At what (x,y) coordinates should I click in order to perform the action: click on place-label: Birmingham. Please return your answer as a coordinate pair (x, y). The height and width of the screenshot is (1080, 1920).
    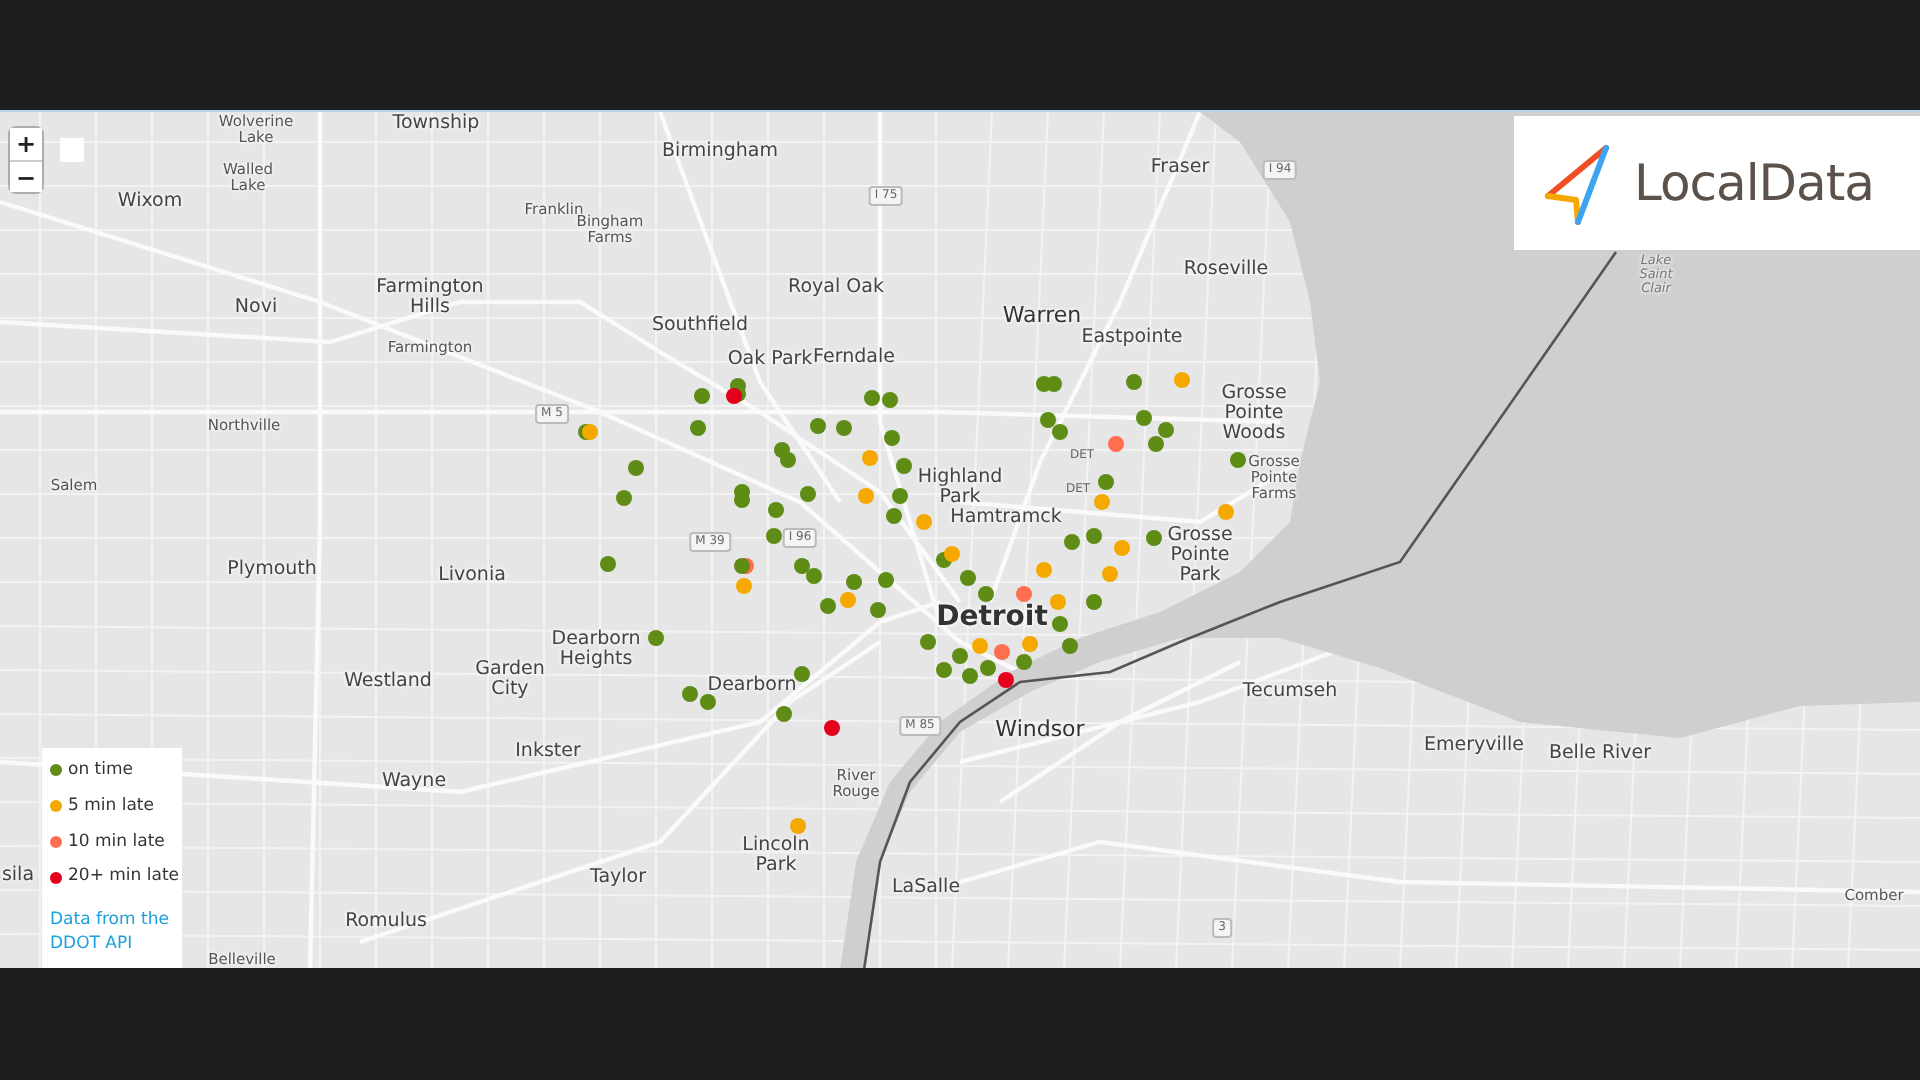
    Looking at the image, I should click on (720, 152).